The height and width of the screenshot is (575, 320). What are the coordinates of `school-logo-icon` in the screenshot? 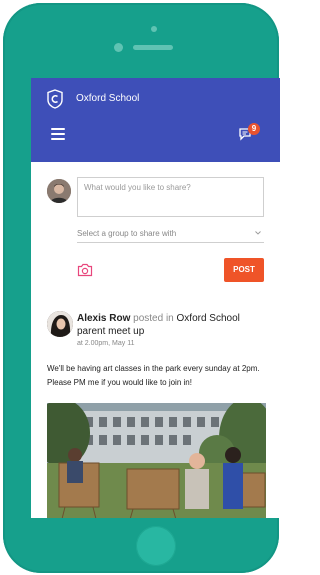 It's located at (55, 99).